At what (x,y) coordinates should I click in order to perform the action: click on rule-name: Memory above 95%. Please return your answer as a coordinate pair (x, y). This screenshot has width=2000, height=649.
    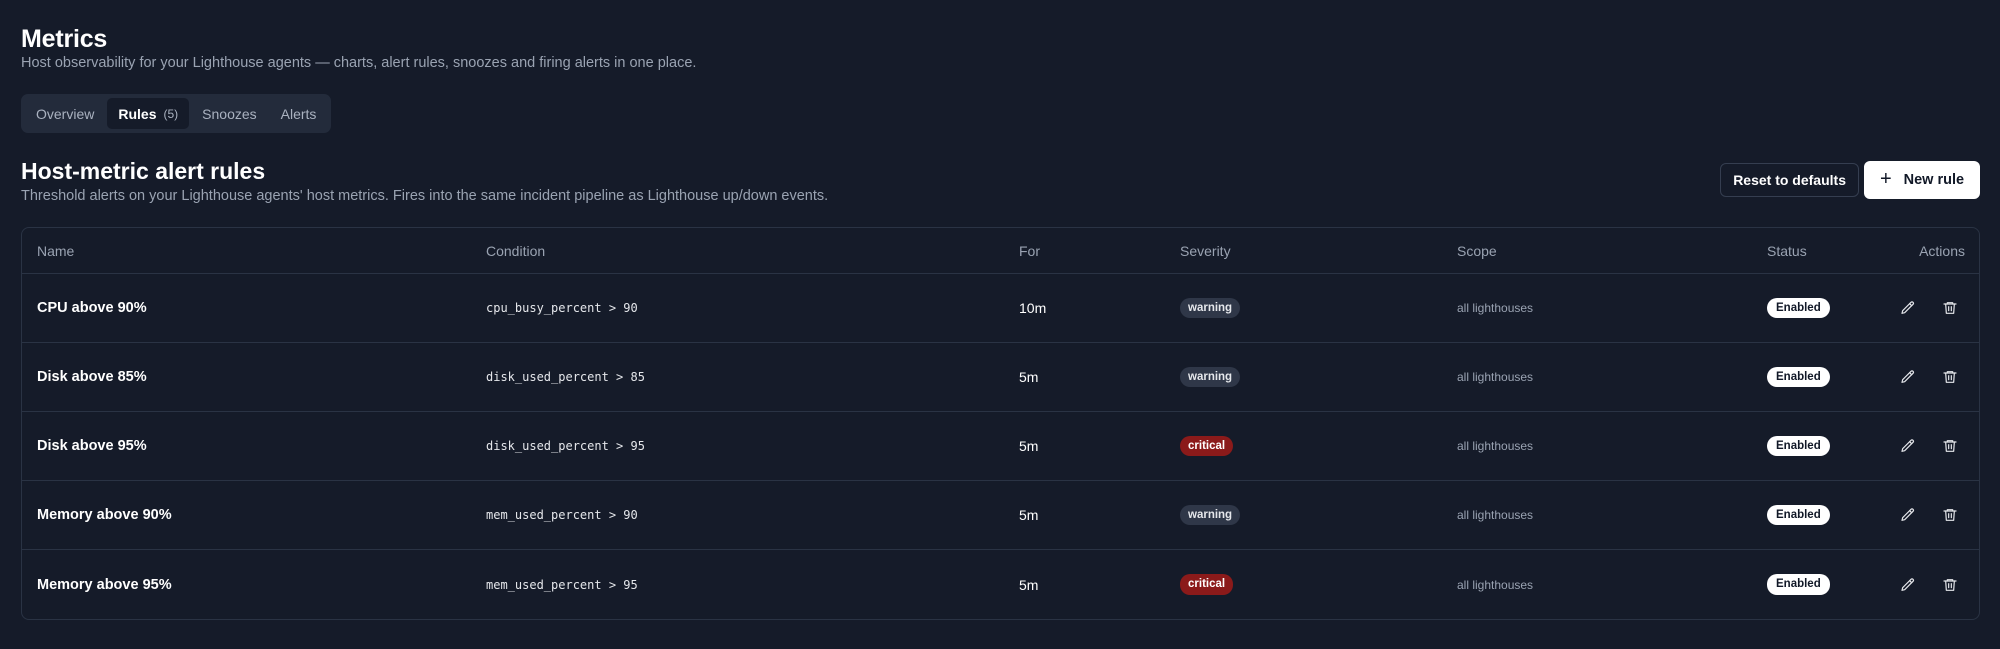
    Looking at the image, I should click on (104, 584).